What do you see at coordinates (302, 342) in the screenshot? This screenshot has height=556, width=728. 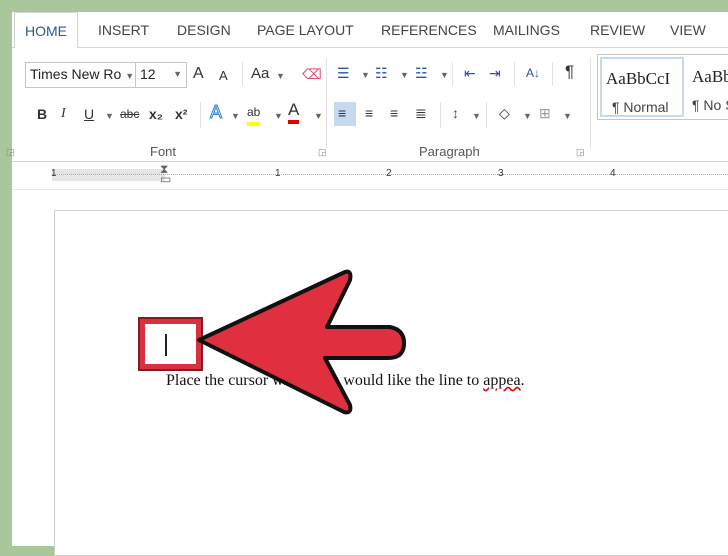 I see `pointer-arrow-icon` at bounding box center [302, 342].